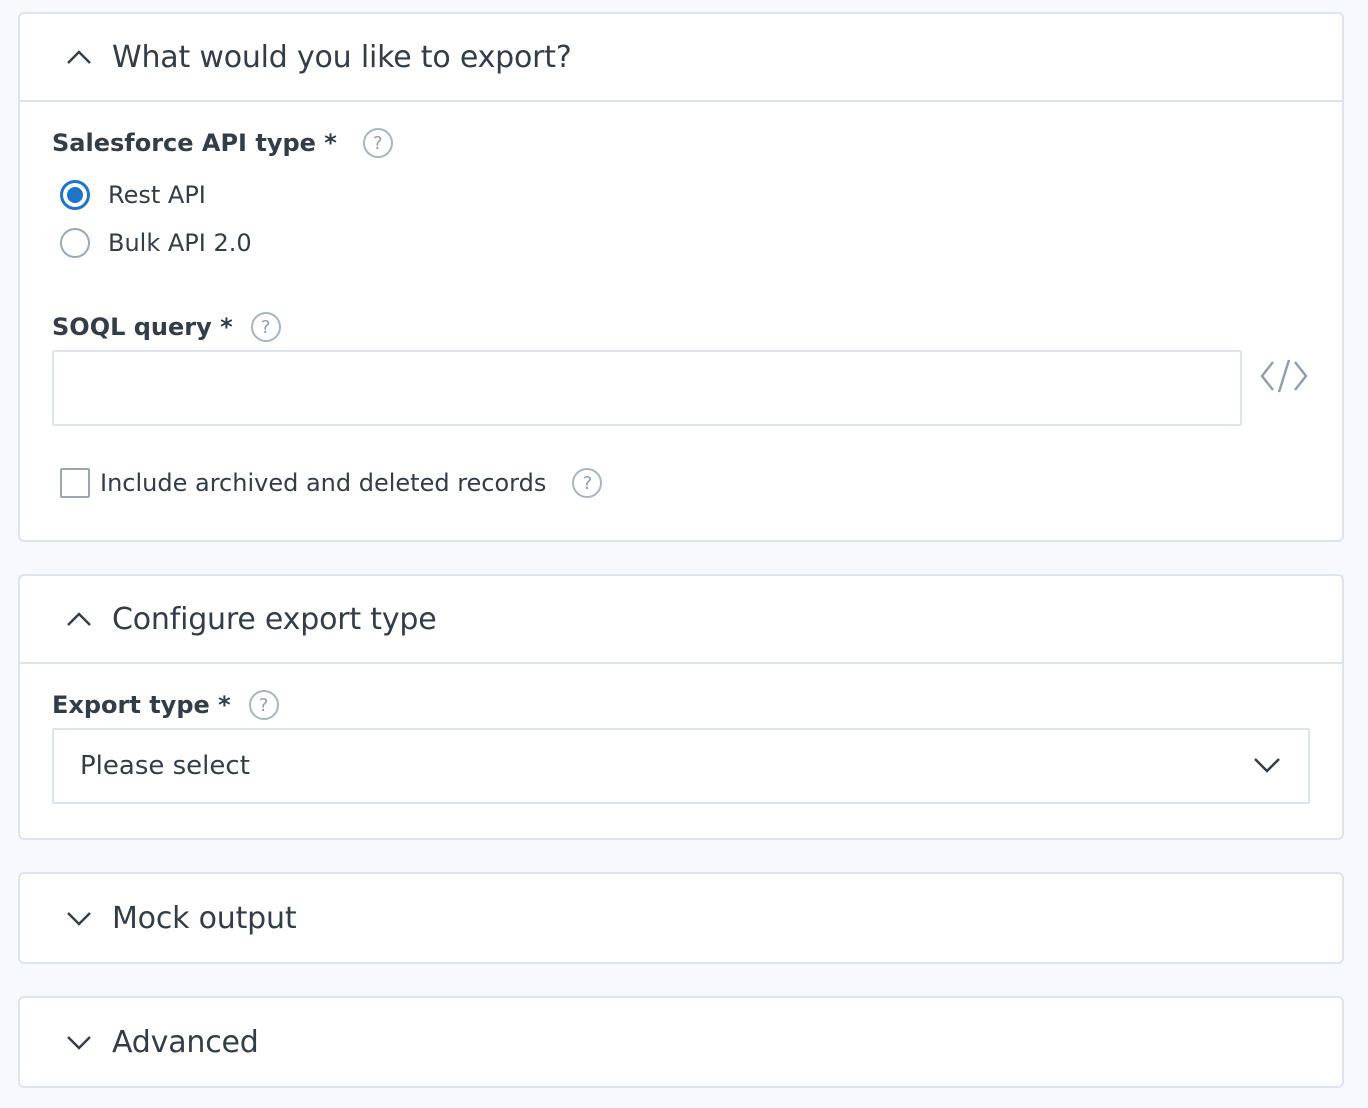  I want to click on export-type-label-text: Export type *, so click(141, 705).